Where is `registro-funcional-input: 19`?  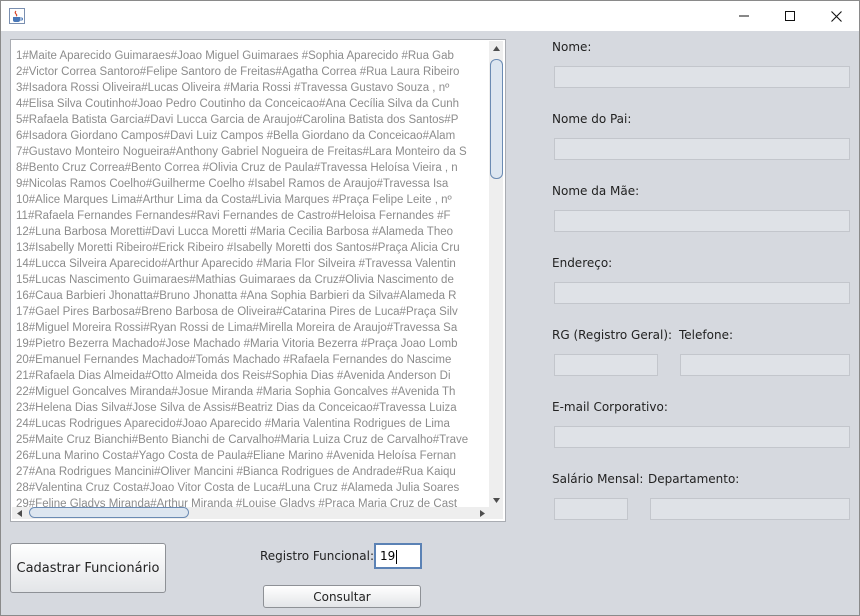
registro-funcional-input: 19 is located at coordinates (398, 556).